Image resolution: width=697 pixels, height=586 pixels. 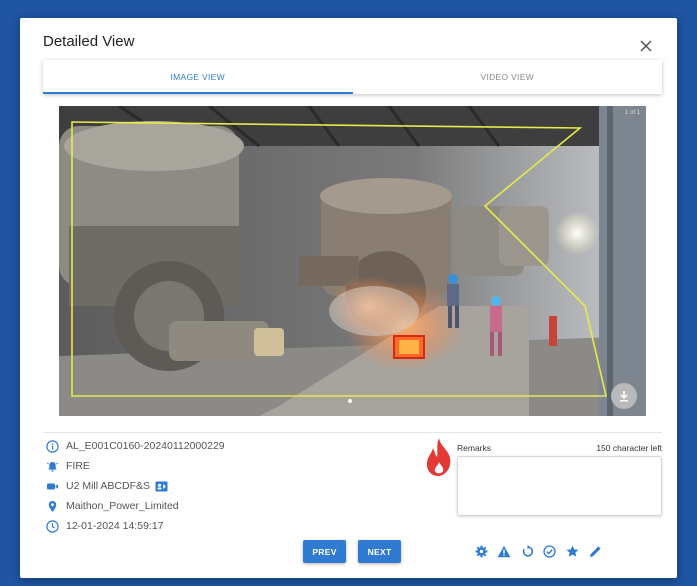 I want to click on timestamp-row: 12-01-2024 14:59:17, so click(x=135, y=526).